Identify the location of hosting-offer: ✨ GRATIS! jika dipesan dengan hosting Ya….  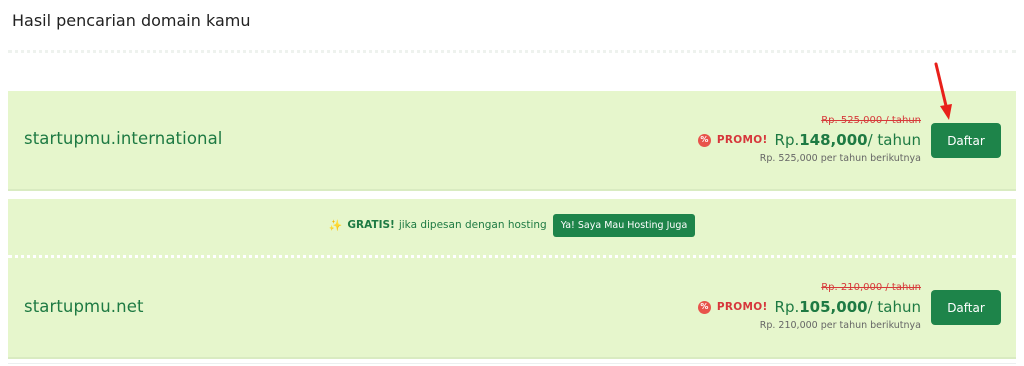
(512, 225).